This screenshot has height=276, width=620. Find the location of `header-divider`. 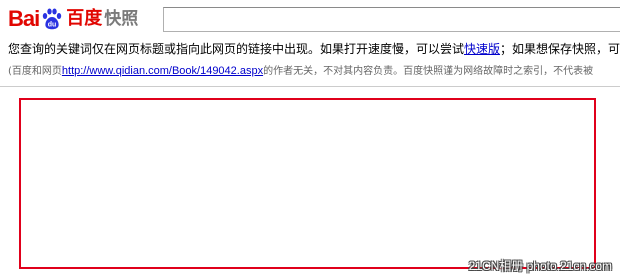

header-divider is located at coordinates (310, 86).